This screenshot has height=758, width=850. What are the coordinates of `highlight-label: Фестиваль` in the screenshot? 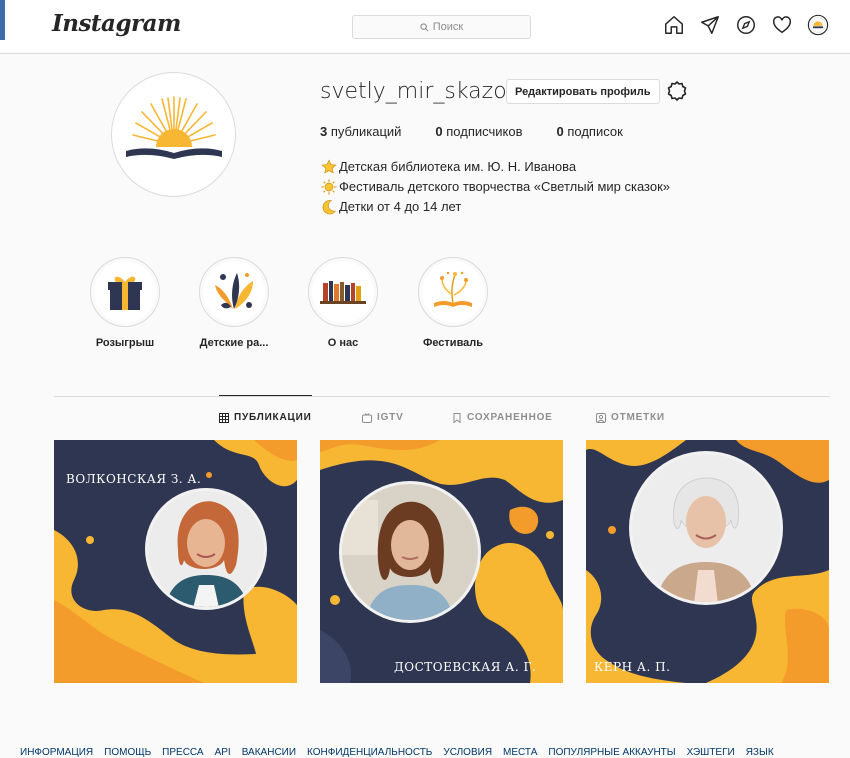 It's located at (453, 343).